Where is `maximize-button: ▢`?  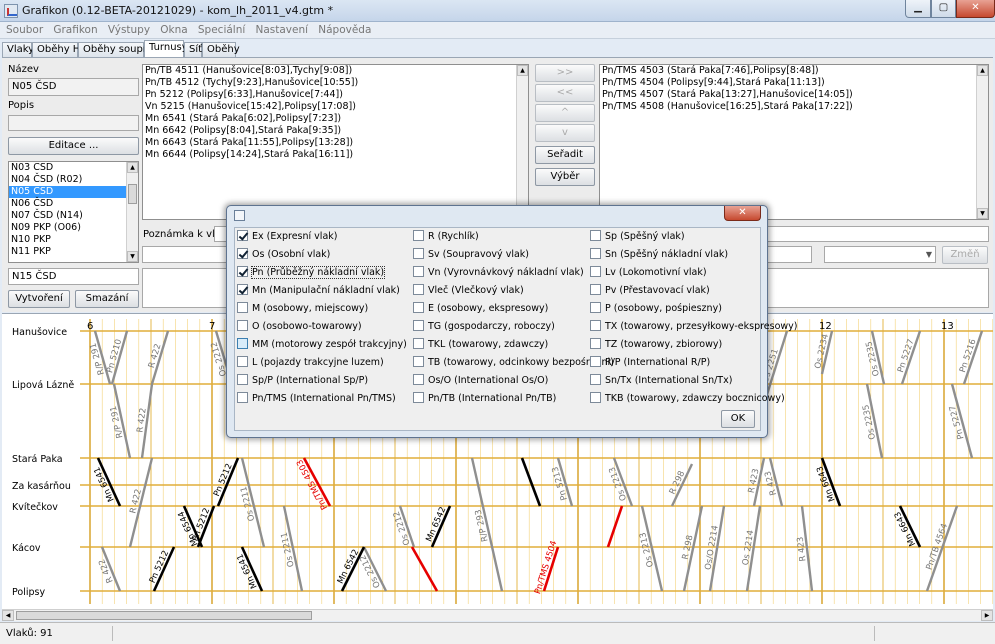
maximize-button: ▢ is located at coordinates (943, 9).